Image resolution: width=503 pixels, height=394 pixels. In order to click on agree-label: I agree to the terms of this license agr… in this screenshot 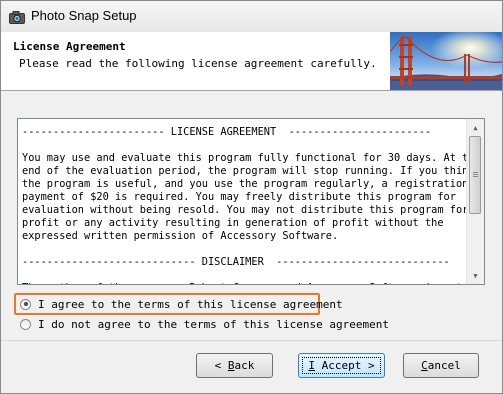, I will do `click(190, 304)`.